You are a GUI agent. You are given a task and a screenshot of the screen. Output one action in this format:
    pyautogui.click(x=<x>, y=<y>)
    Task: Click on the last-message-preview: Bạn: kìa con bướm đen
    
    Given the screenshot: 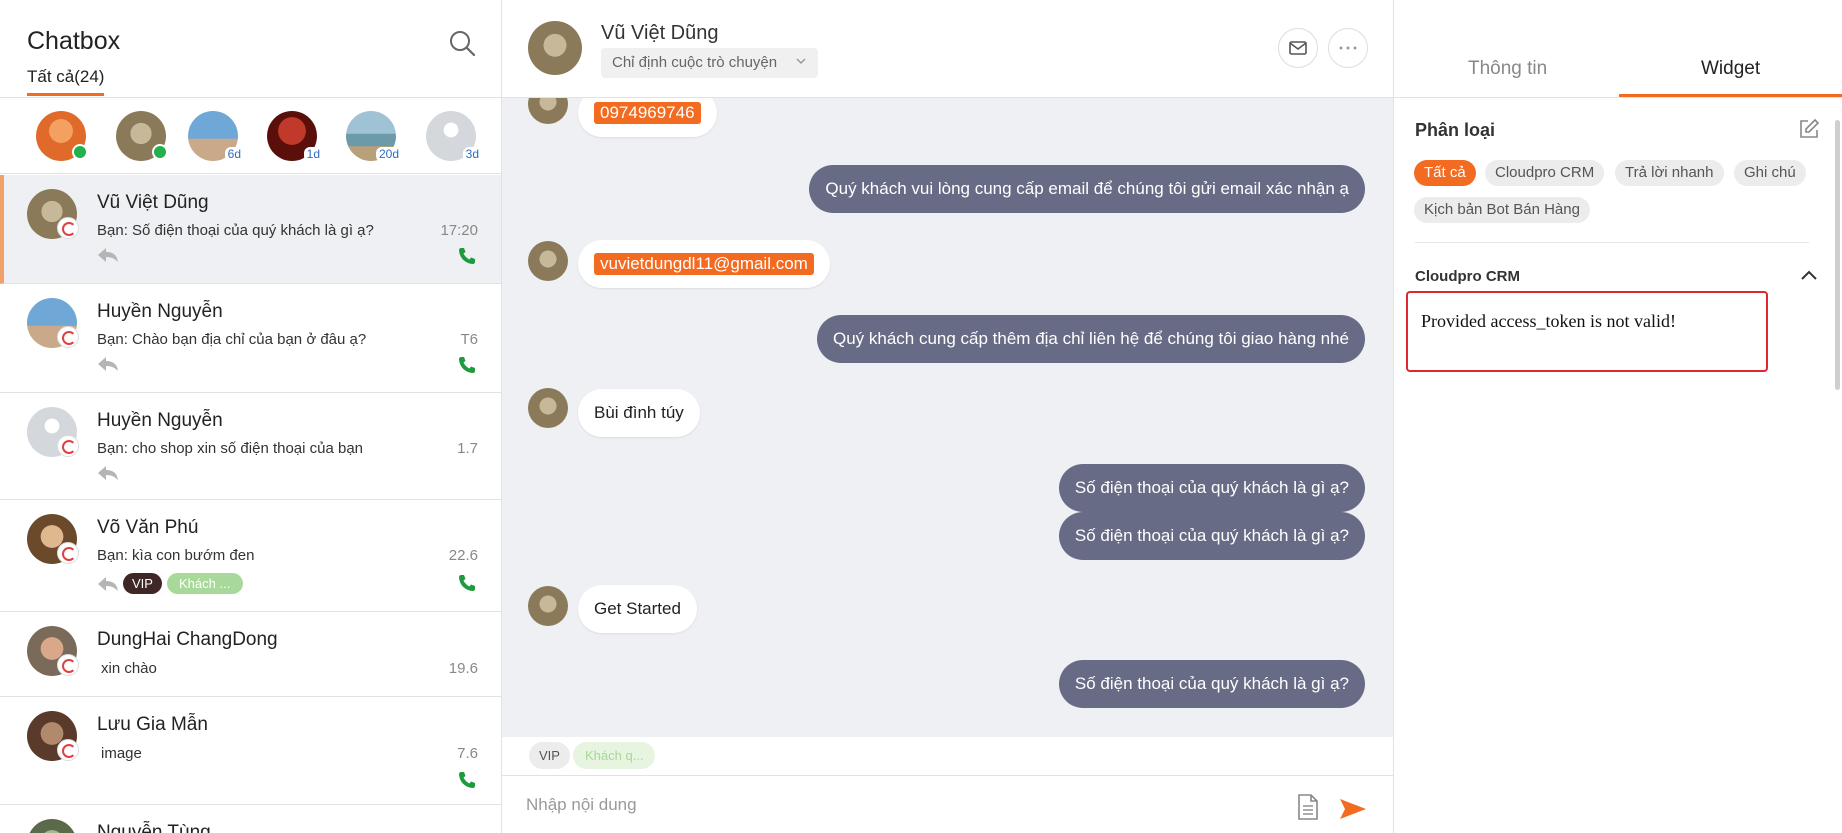 What is the action you would take?
    pyautogui.click(x=176, y=555)
    